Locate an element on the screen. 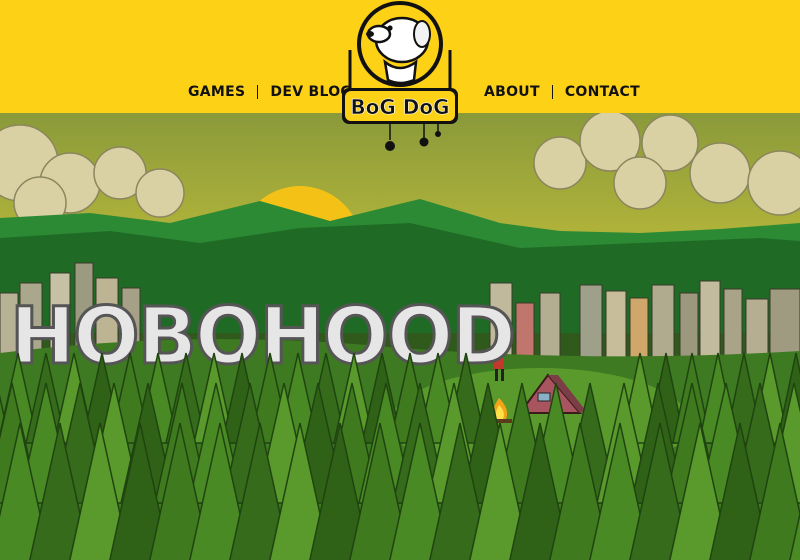 The width and height of the screenshot is (800, 560). nav-link-contact: CONTACT is located at coordinates (602, 92).